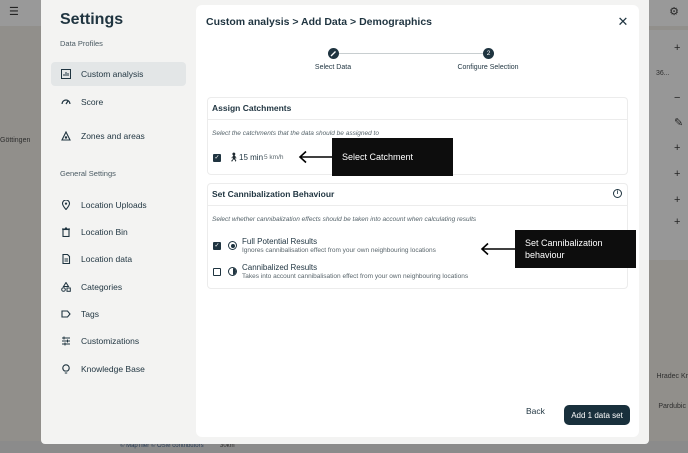 Image resolution: width=688 pixels, height=453 pixels. I want to click on sidebar-item-label: Zones and areas, so click(113, 136).